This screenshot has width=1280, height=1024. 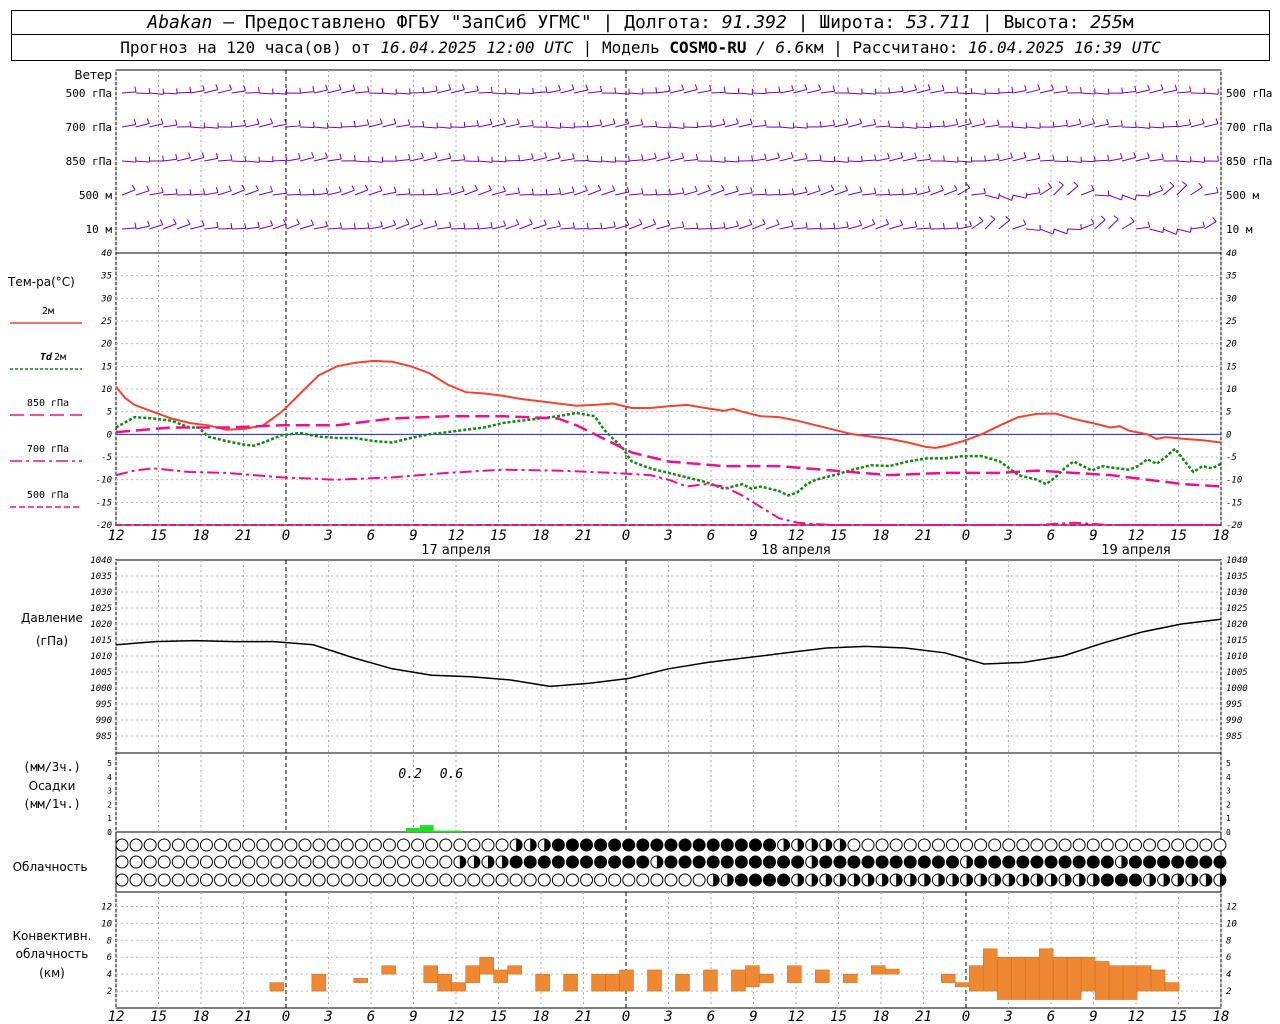 What do you see at coordinates (109, 791) in the screenshot?
I see `precip-tick-label: 3` at bounding box center [109, 791].